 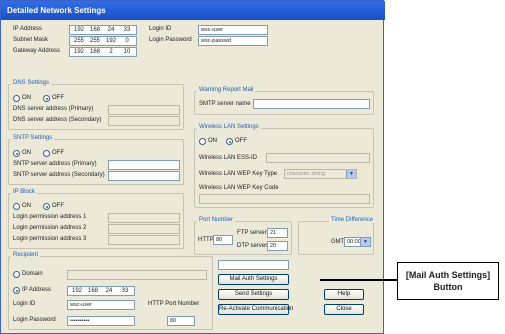 What do you see at coordinates (57, 120) in the screenshot?
I see `dns-secondary-label: DNS server address (Secondary)` at bounding box center [57, 120].